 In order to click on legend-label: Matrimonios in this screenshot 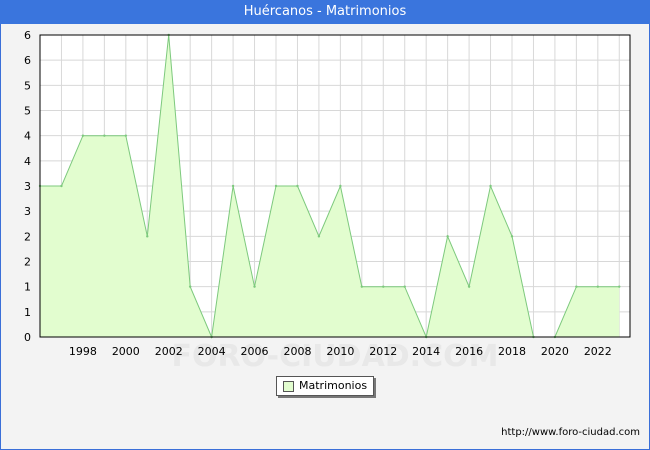, I will do `click(333, 385)`.